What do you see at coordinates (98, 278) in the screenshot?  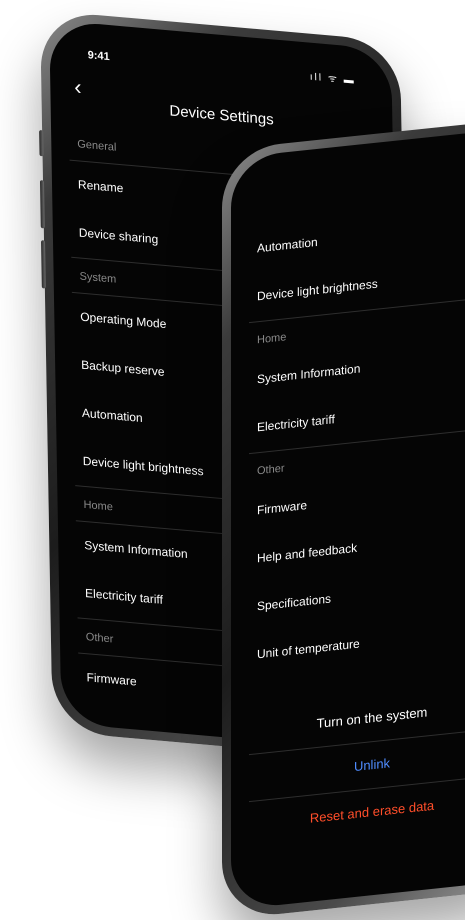 I see `section-label: System` at bounding box center [98, 278].